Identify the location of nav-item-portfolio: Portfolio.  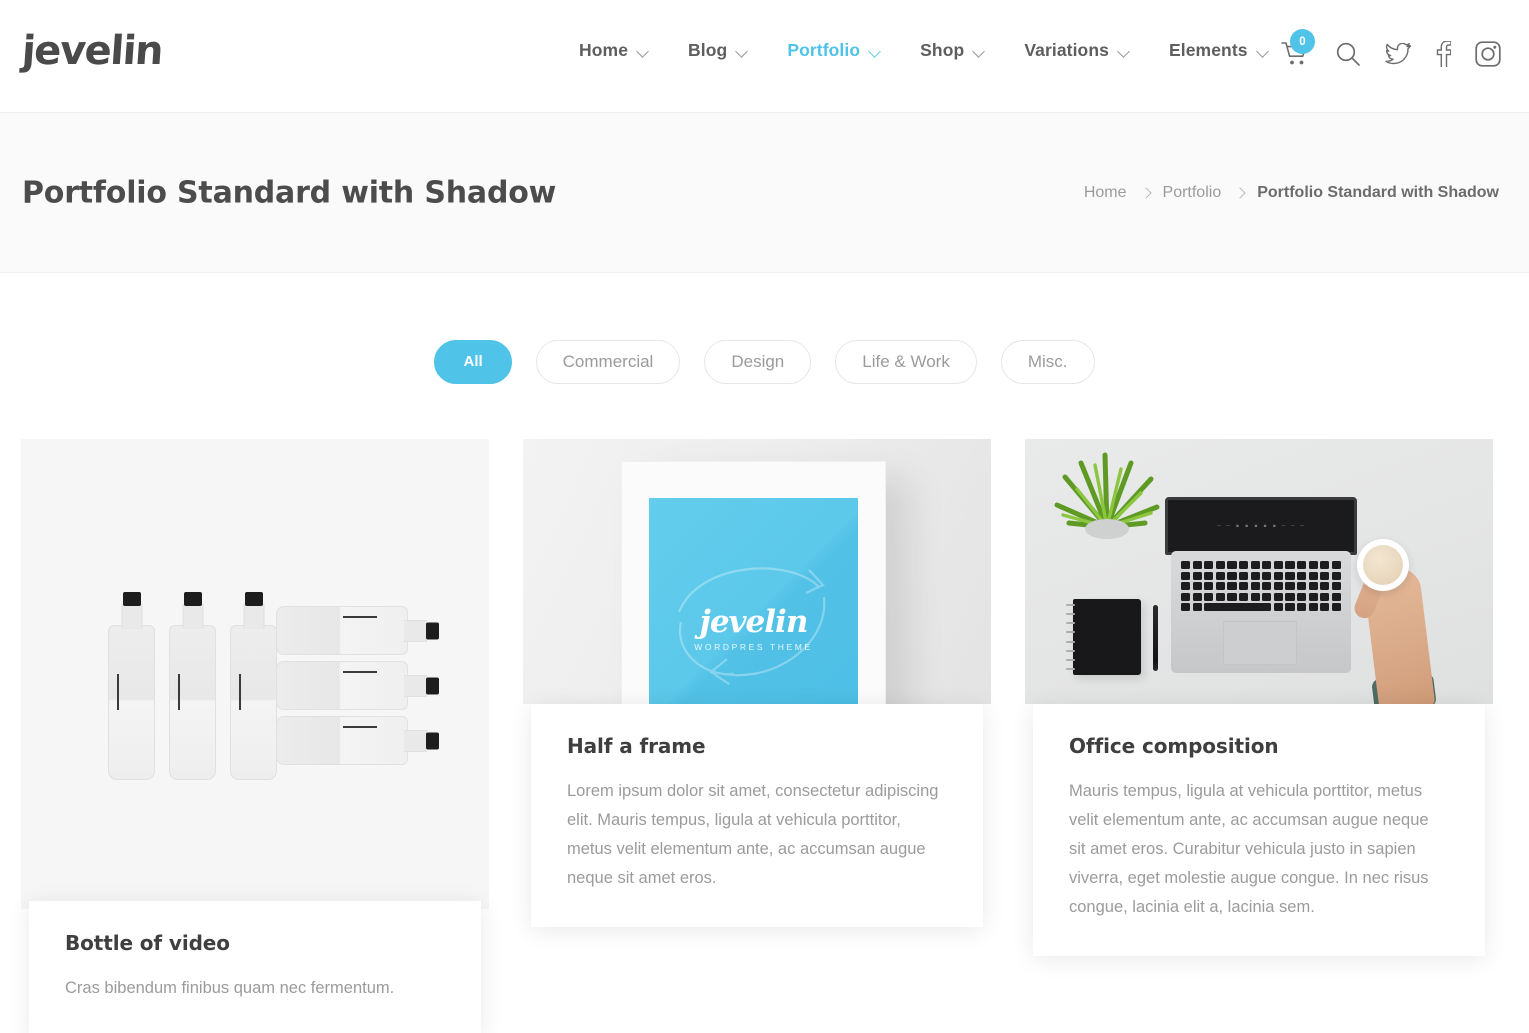
(834, 50).